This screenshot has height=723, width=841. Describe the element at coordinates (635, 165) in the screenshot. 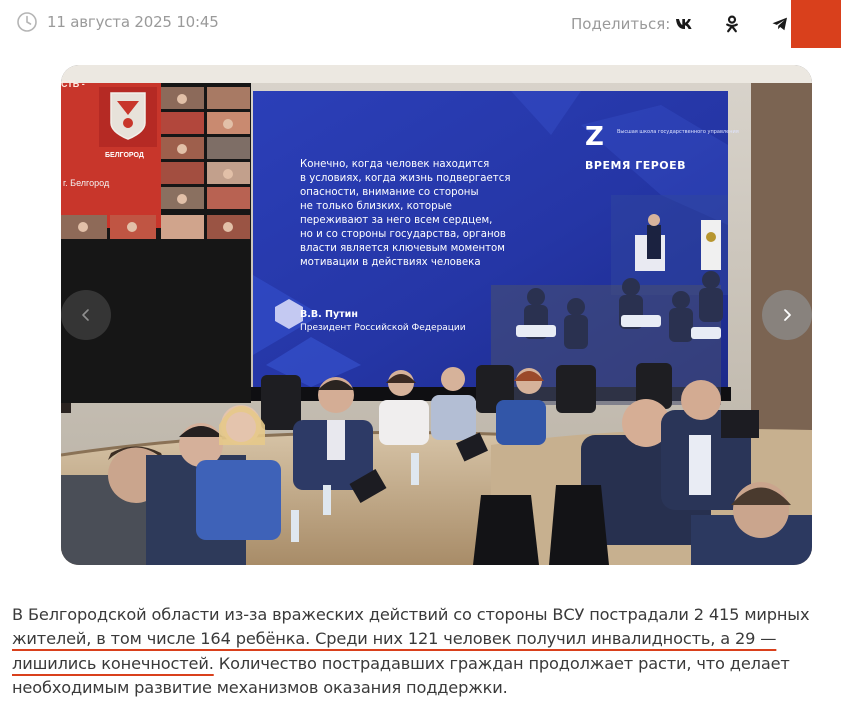

I see `program-title: ВРЕМЯ ГЕРОЕВ` at that location.